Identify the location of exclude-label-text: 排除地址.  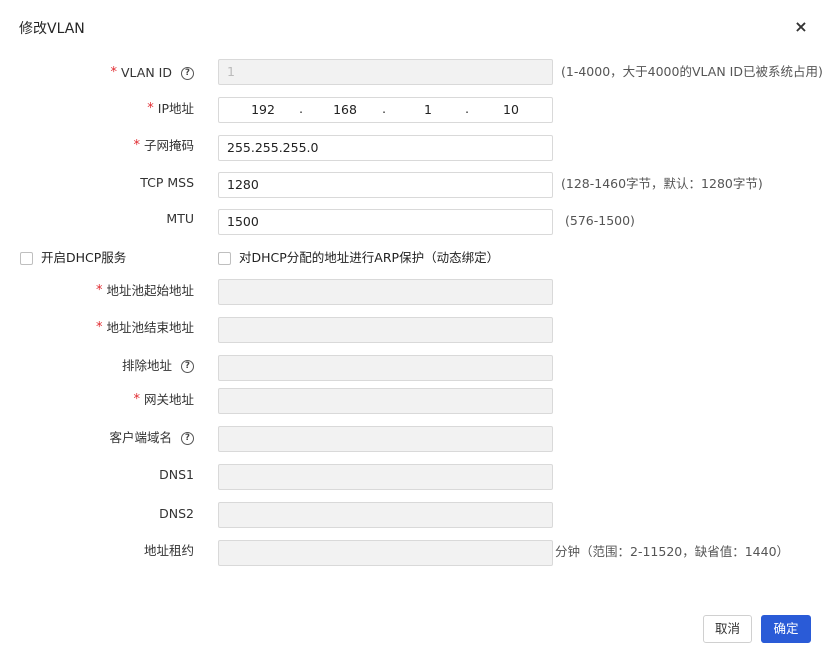
(146, 365).